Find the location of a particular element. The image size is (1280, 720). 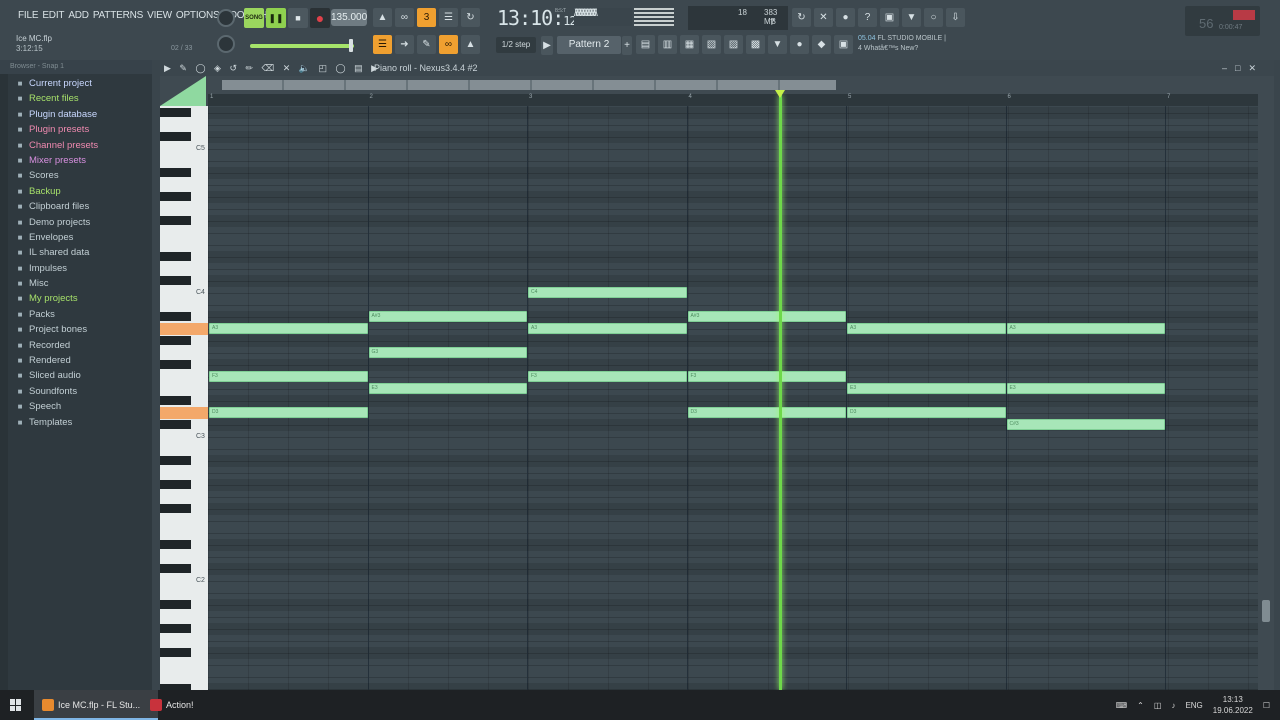

stop-icon: ■ is located at coordinates (298, 18).